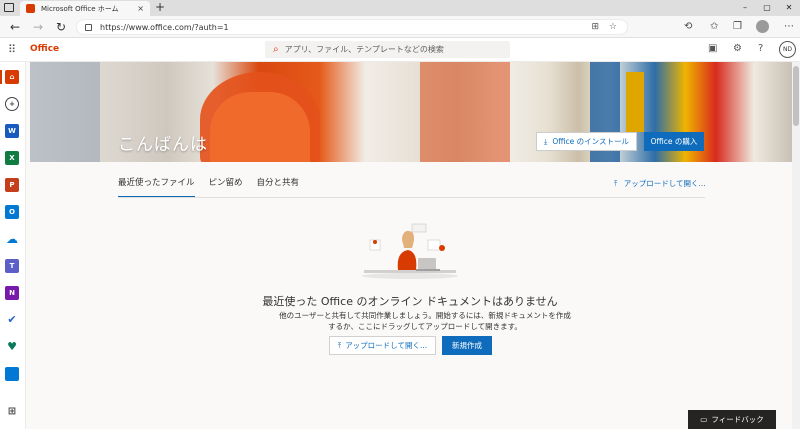  Describe the element at coordinates (1, 77) in the screenshot. I see `rail-selected-indicator` at that location.